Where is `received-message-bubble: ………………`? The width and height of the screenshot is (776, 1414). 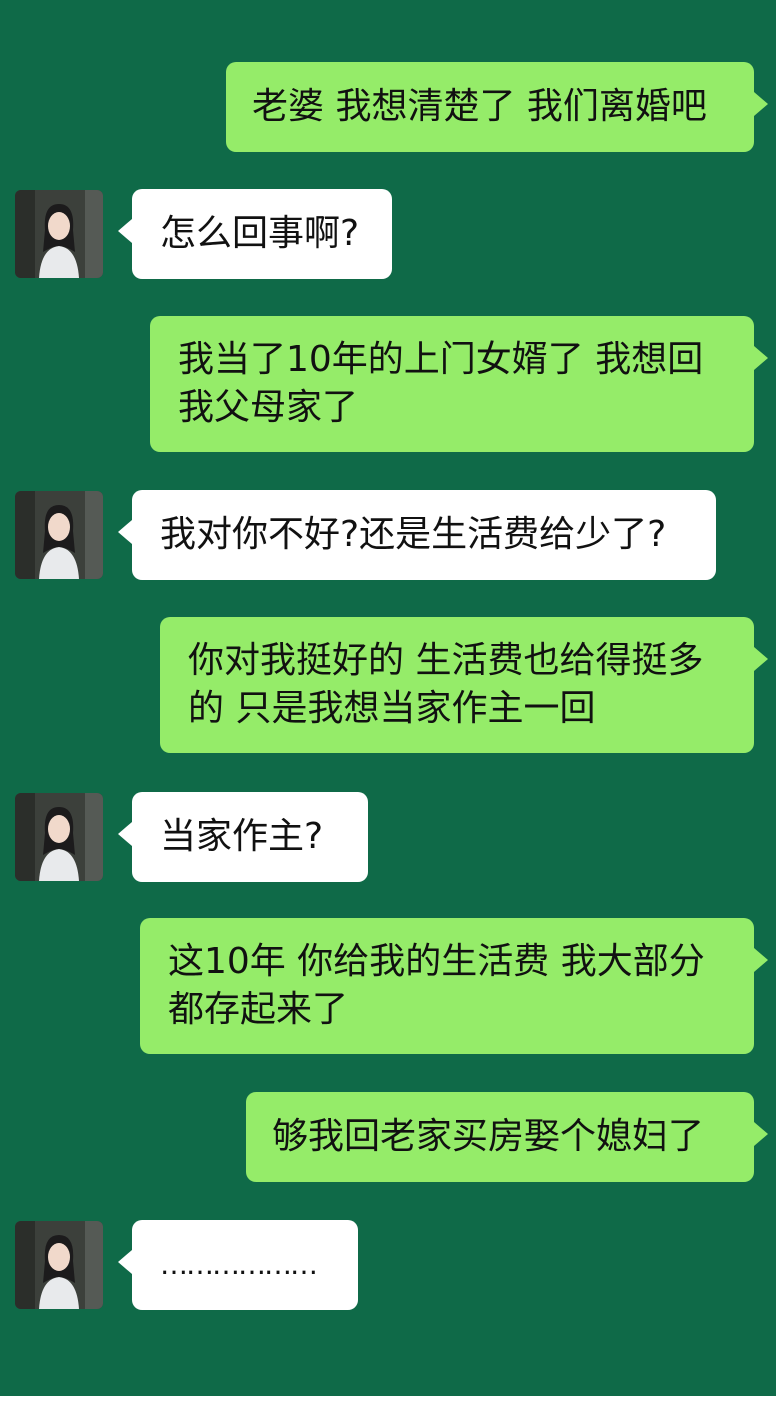
received-message-bubble: ……………… is located at coordinates (238, 1265).